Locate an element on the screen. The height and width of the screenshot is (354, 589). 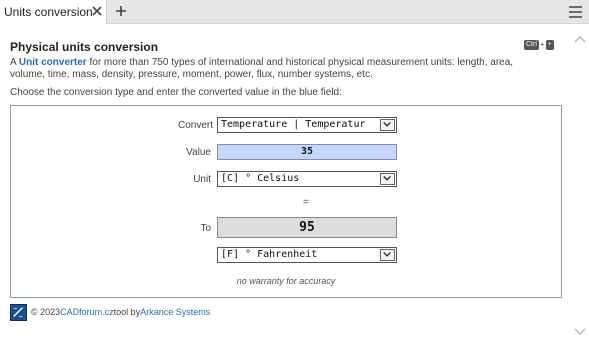
page-title: Physical units conversion is located at coordinates (84, 47).